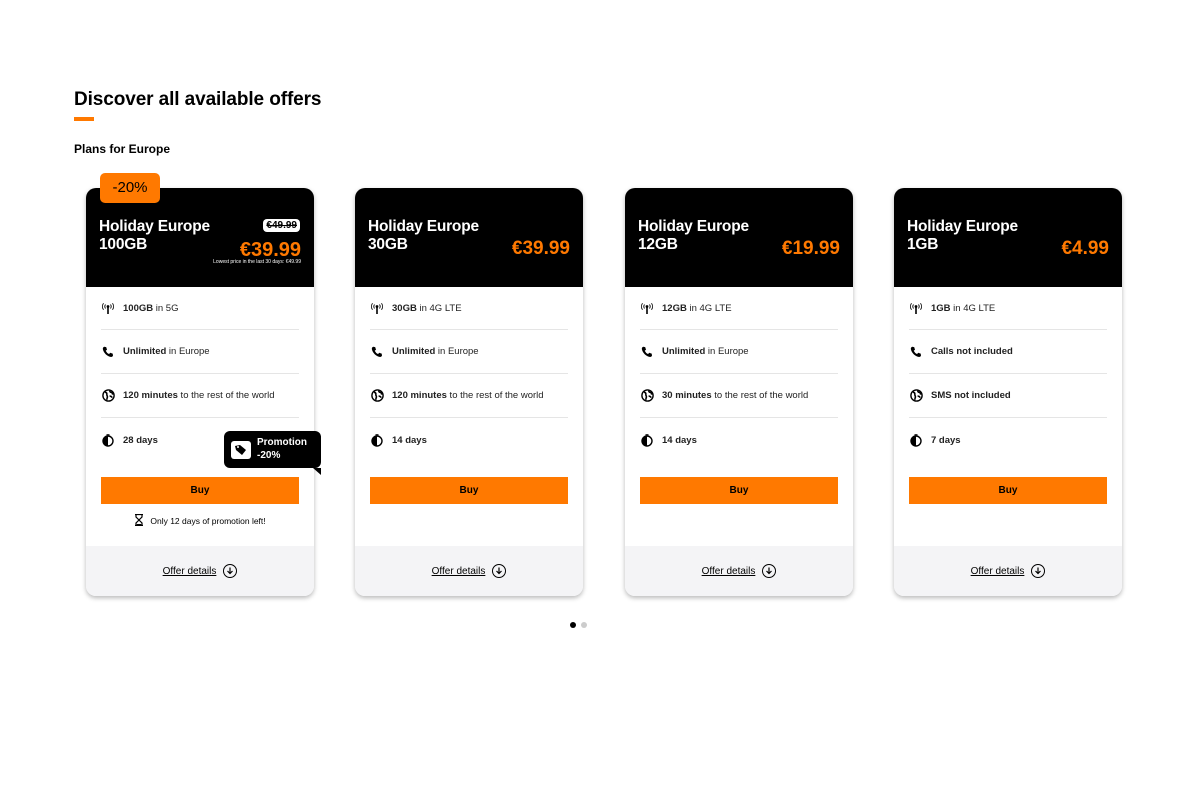 The image size is (1200, 800). What do you see at coordinates (972, 351) in the screenshot?
I see `feature-highlight: Calls not included` at bounding box center [972, 351].